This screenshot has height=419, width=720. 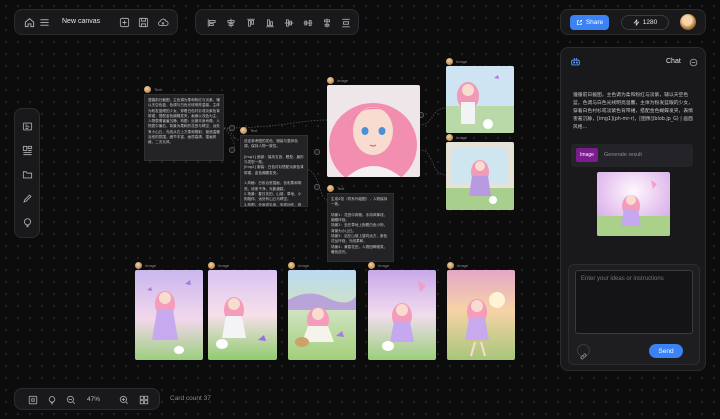 What do you see at coordinates (688, 22) in the screenshot?
I see `user-avatar` at bounding box center [688, 22].